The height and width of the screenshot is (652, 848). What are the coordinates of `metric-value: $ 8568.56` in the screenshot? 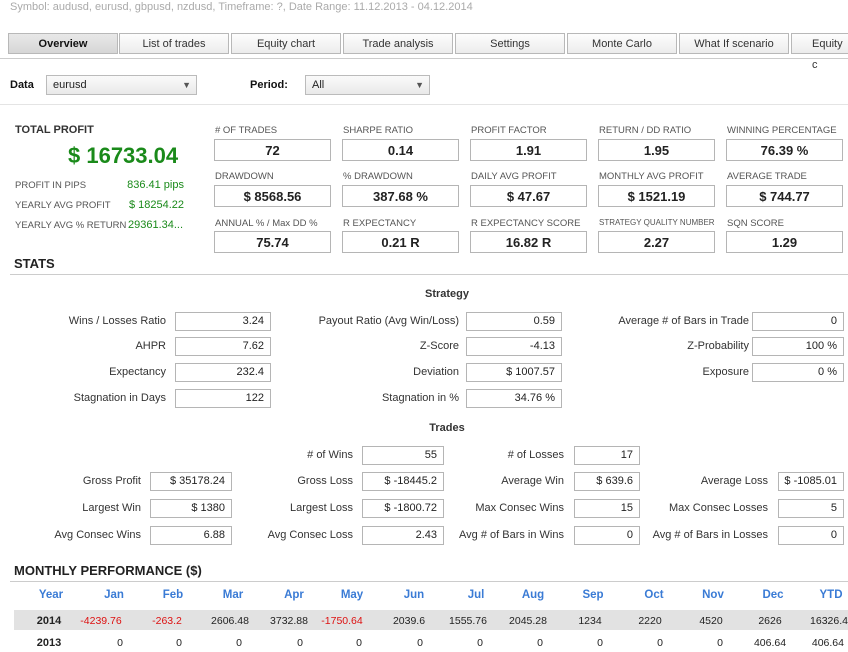 It's located at (272, 196).